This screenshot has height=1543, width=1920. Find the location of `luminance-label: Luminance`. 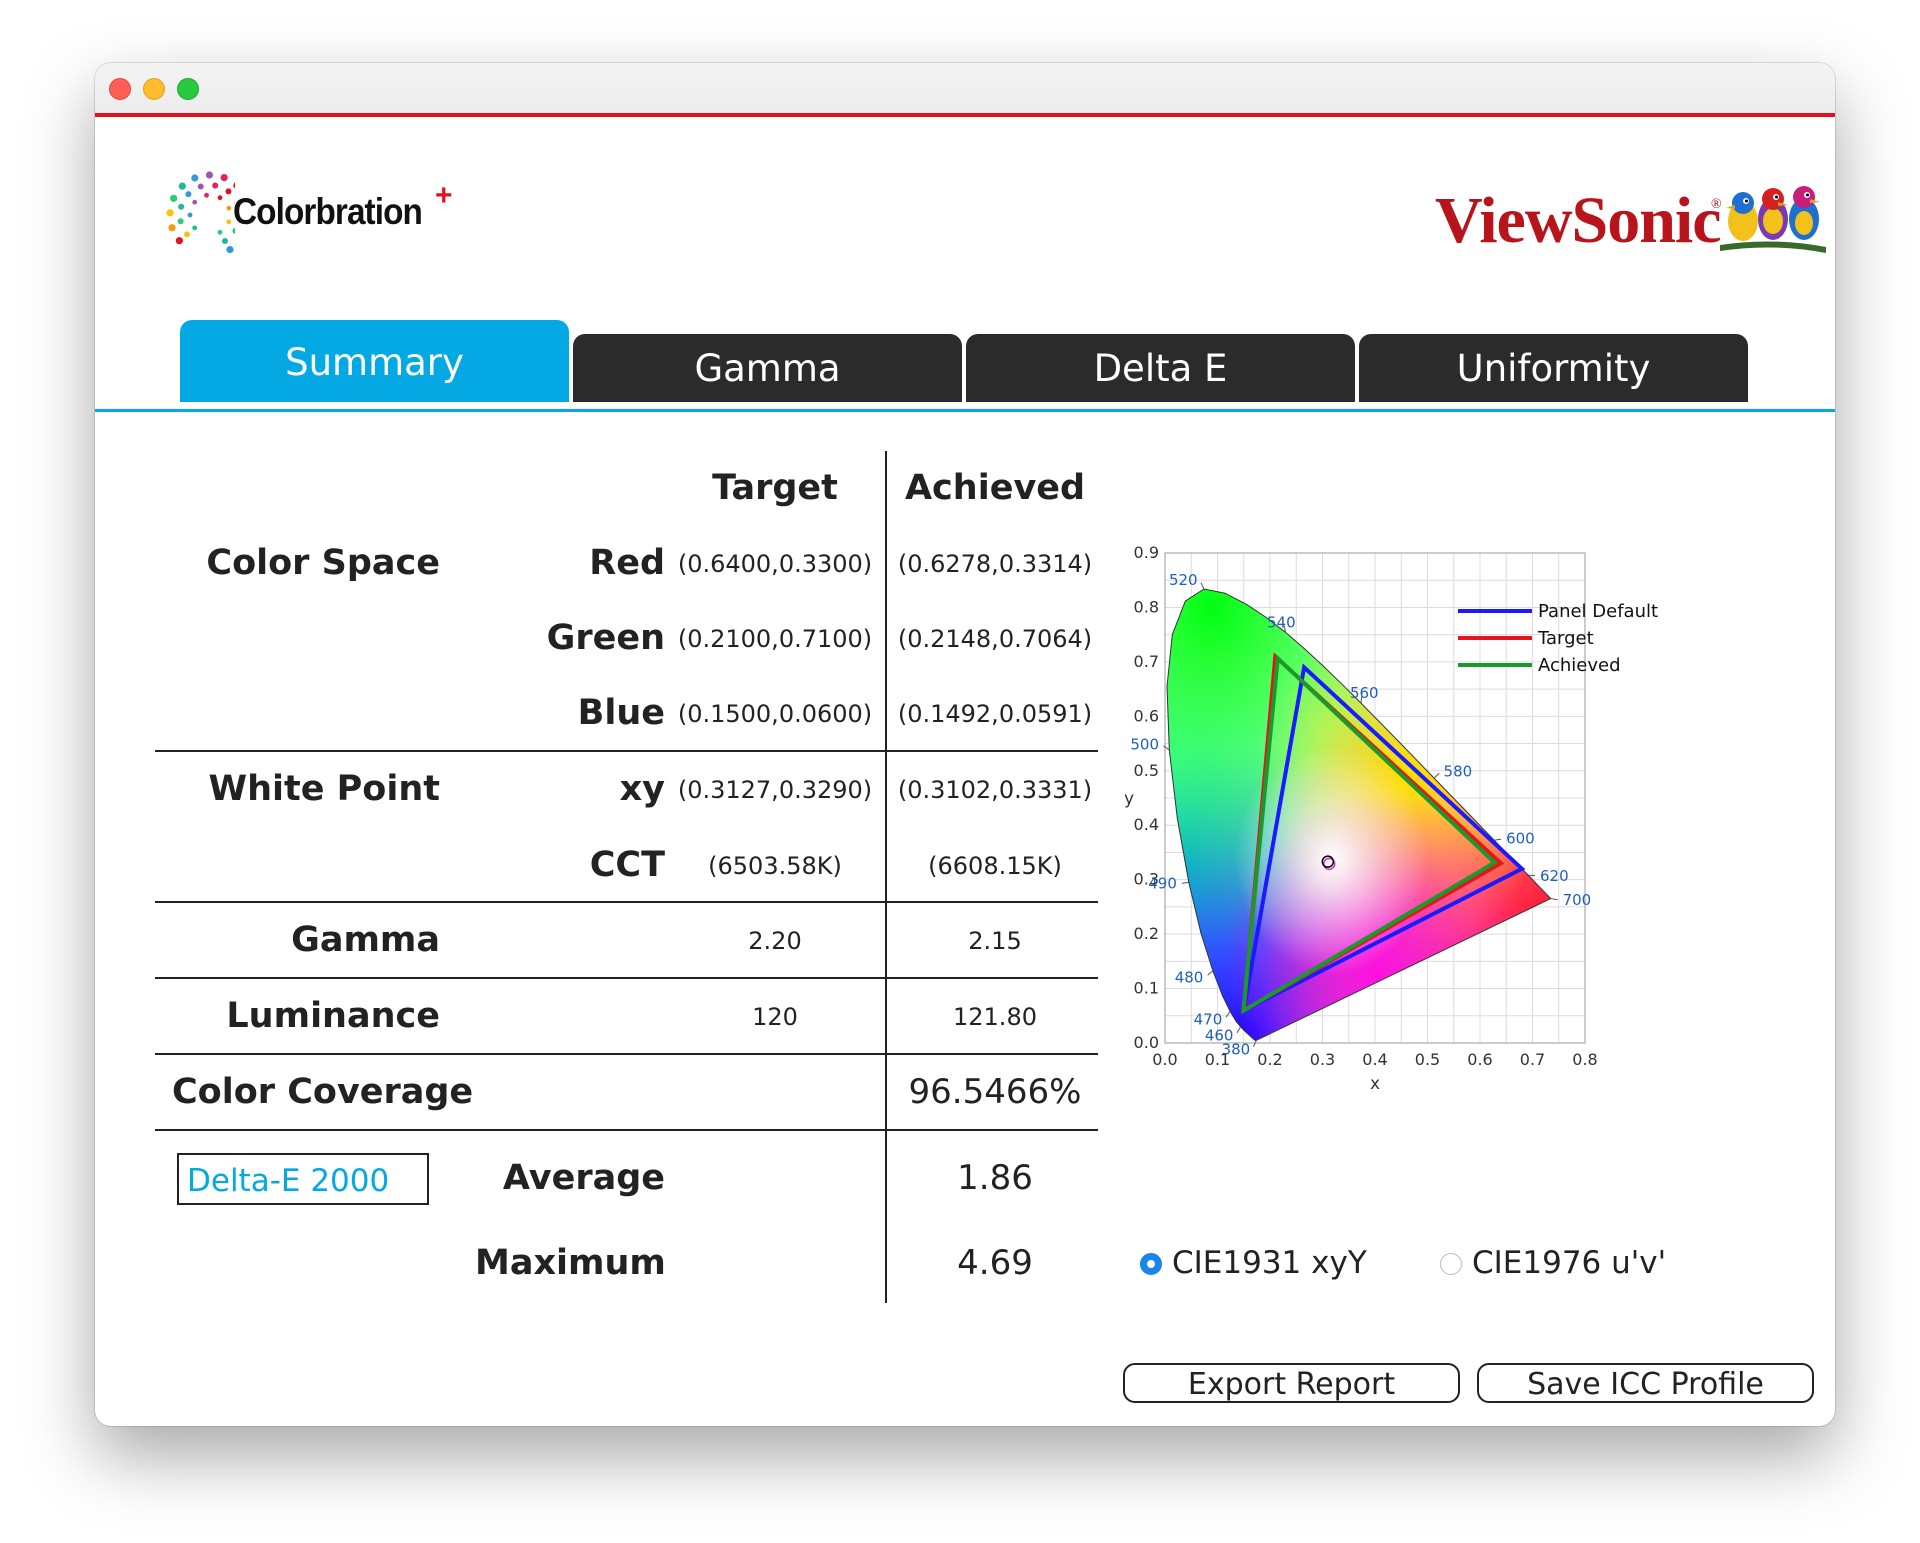

luminance-label: Luminance is located at coordinates (333, 1016).